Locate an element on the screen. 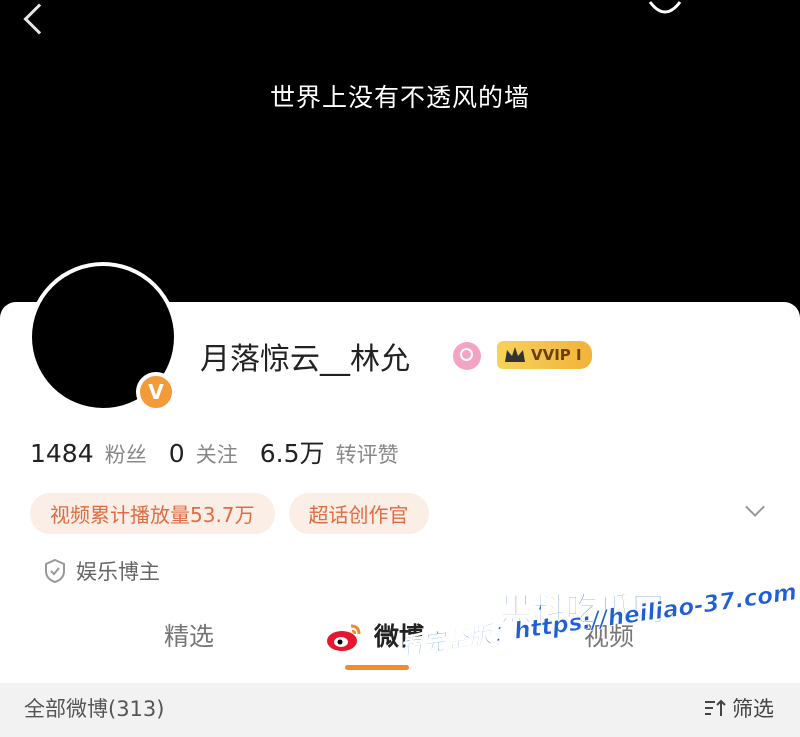  stat-label: 转评赞 is located at coordinates (367, 455).